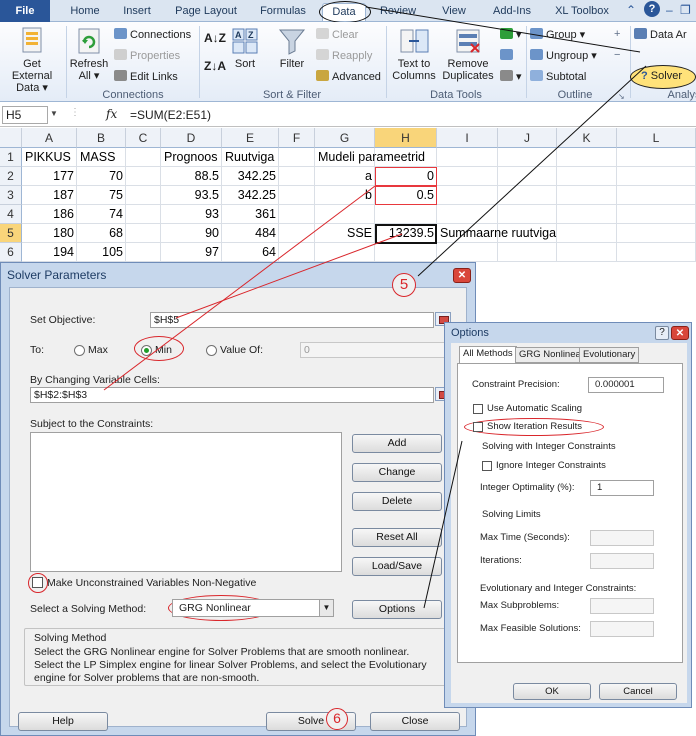 This screenshot has width=696, height=736. What do you see at coordinates (89, 54) in the screenshot?
I see `refresh-all-button: Refresh All ▾` at bounding box center [89, 54].